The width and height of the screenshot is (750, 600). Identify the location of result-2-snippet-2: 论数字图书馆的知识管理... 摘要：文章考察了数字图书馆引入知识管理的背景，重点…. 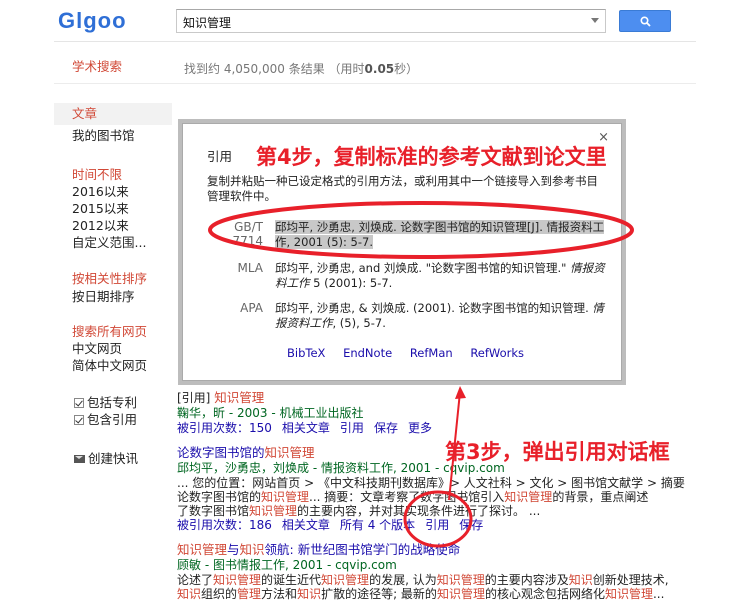
(413, 497).